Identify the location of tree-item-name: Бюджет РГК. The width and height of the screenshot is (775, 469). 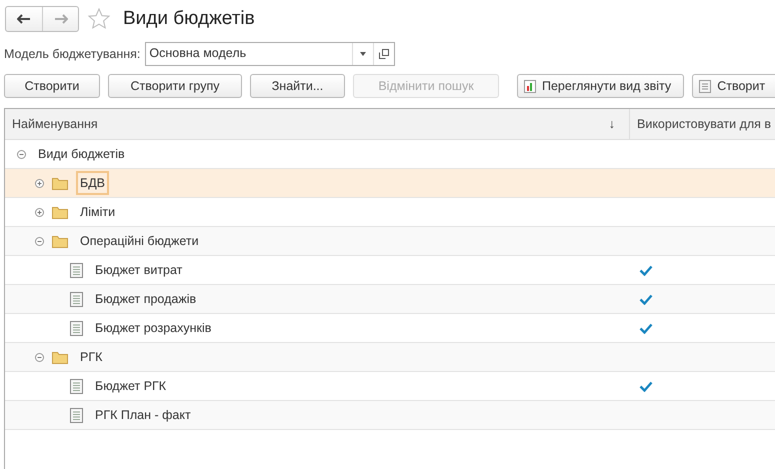
(131, 386).